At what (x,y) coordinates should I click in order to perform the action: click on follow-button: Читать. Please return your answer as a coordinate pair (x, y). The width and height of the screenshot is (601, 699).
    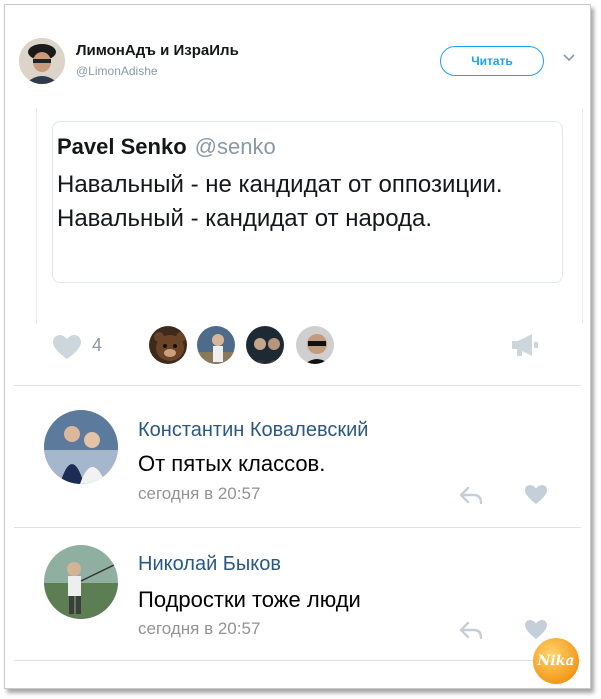
    Looking at the image, I should click on (492, 61).